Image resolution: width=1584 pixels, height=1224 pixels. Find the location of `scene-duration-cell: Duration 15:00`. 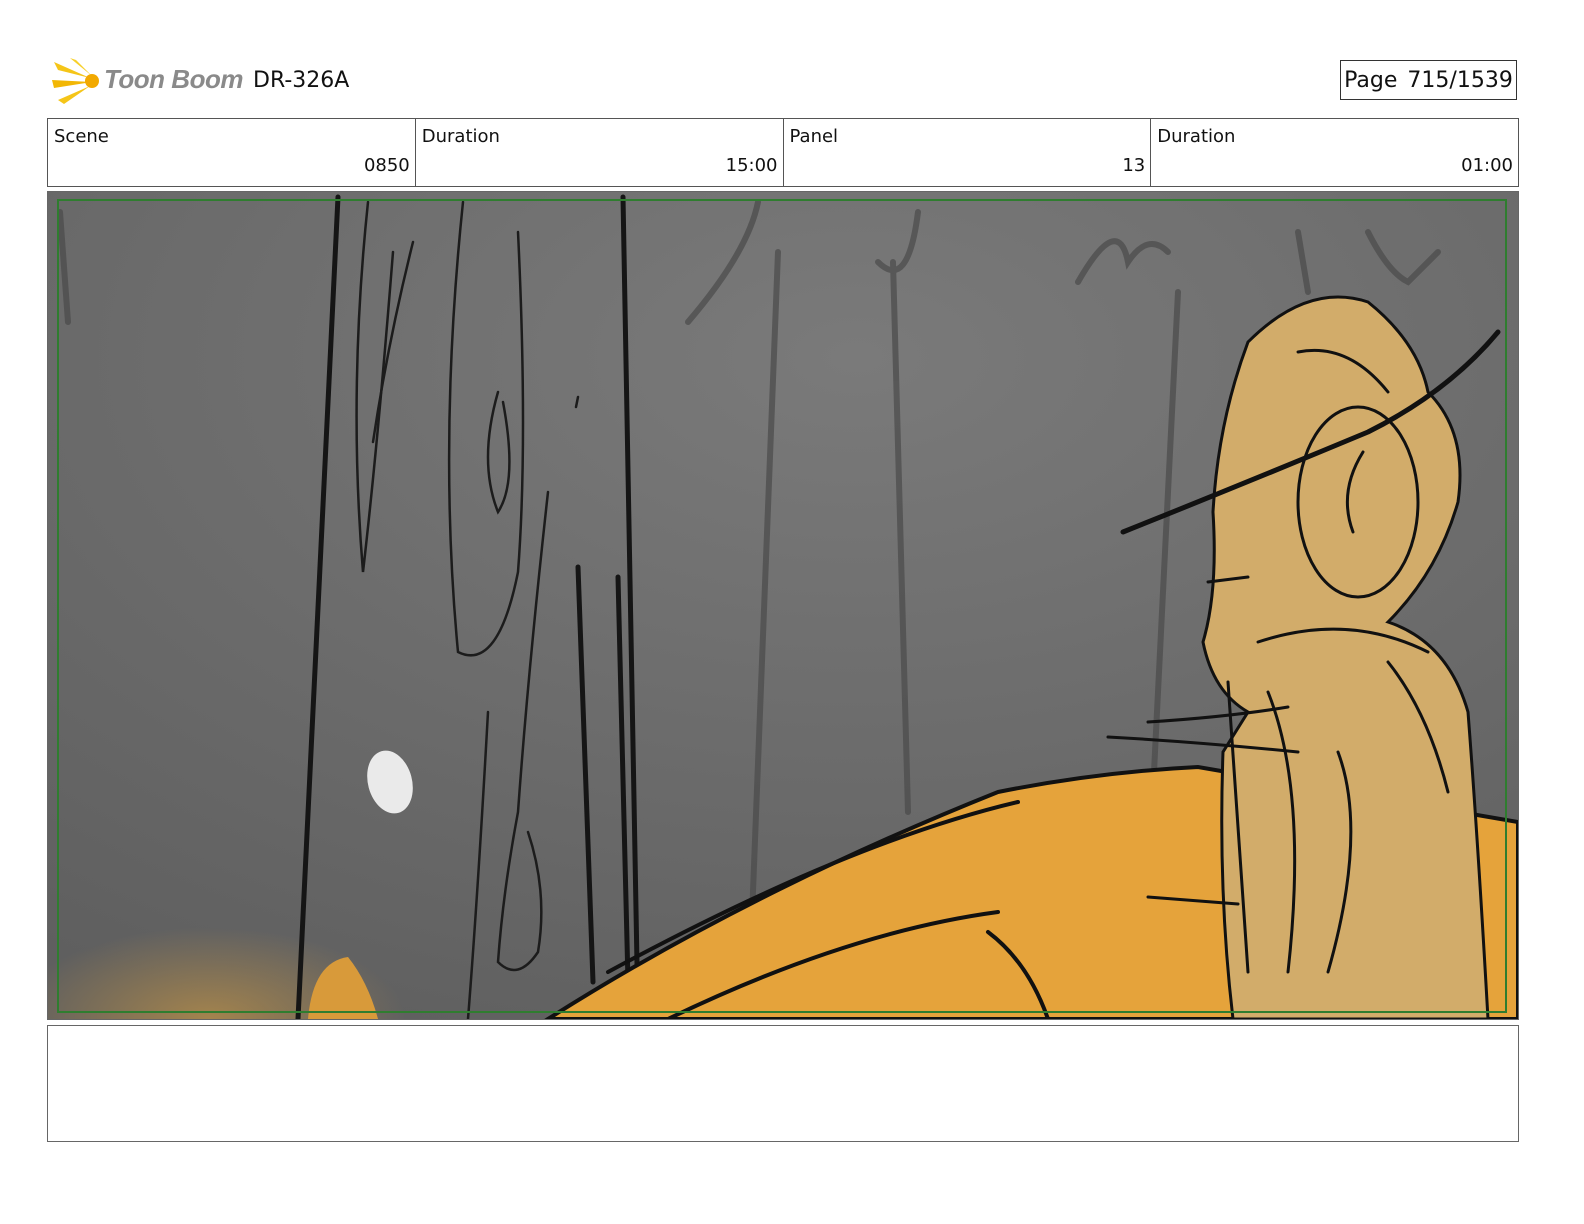

scene-duration-cell: Duration 15:00 is located at coordinates (600, 152).